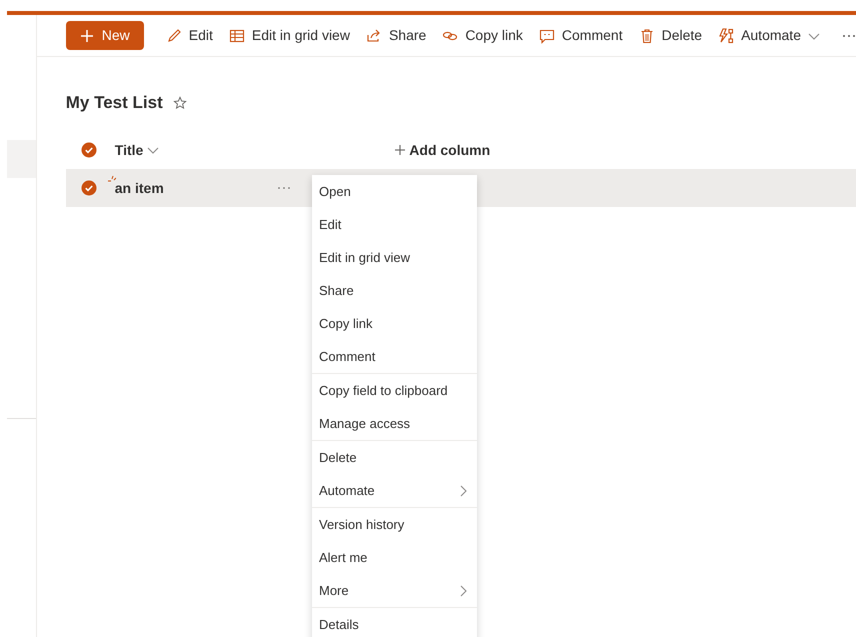 This screenshot has height=637, width=856. Describe the element at coordinates (114, 103) in the screenshot. I see `list-title: My Test List` at that location.